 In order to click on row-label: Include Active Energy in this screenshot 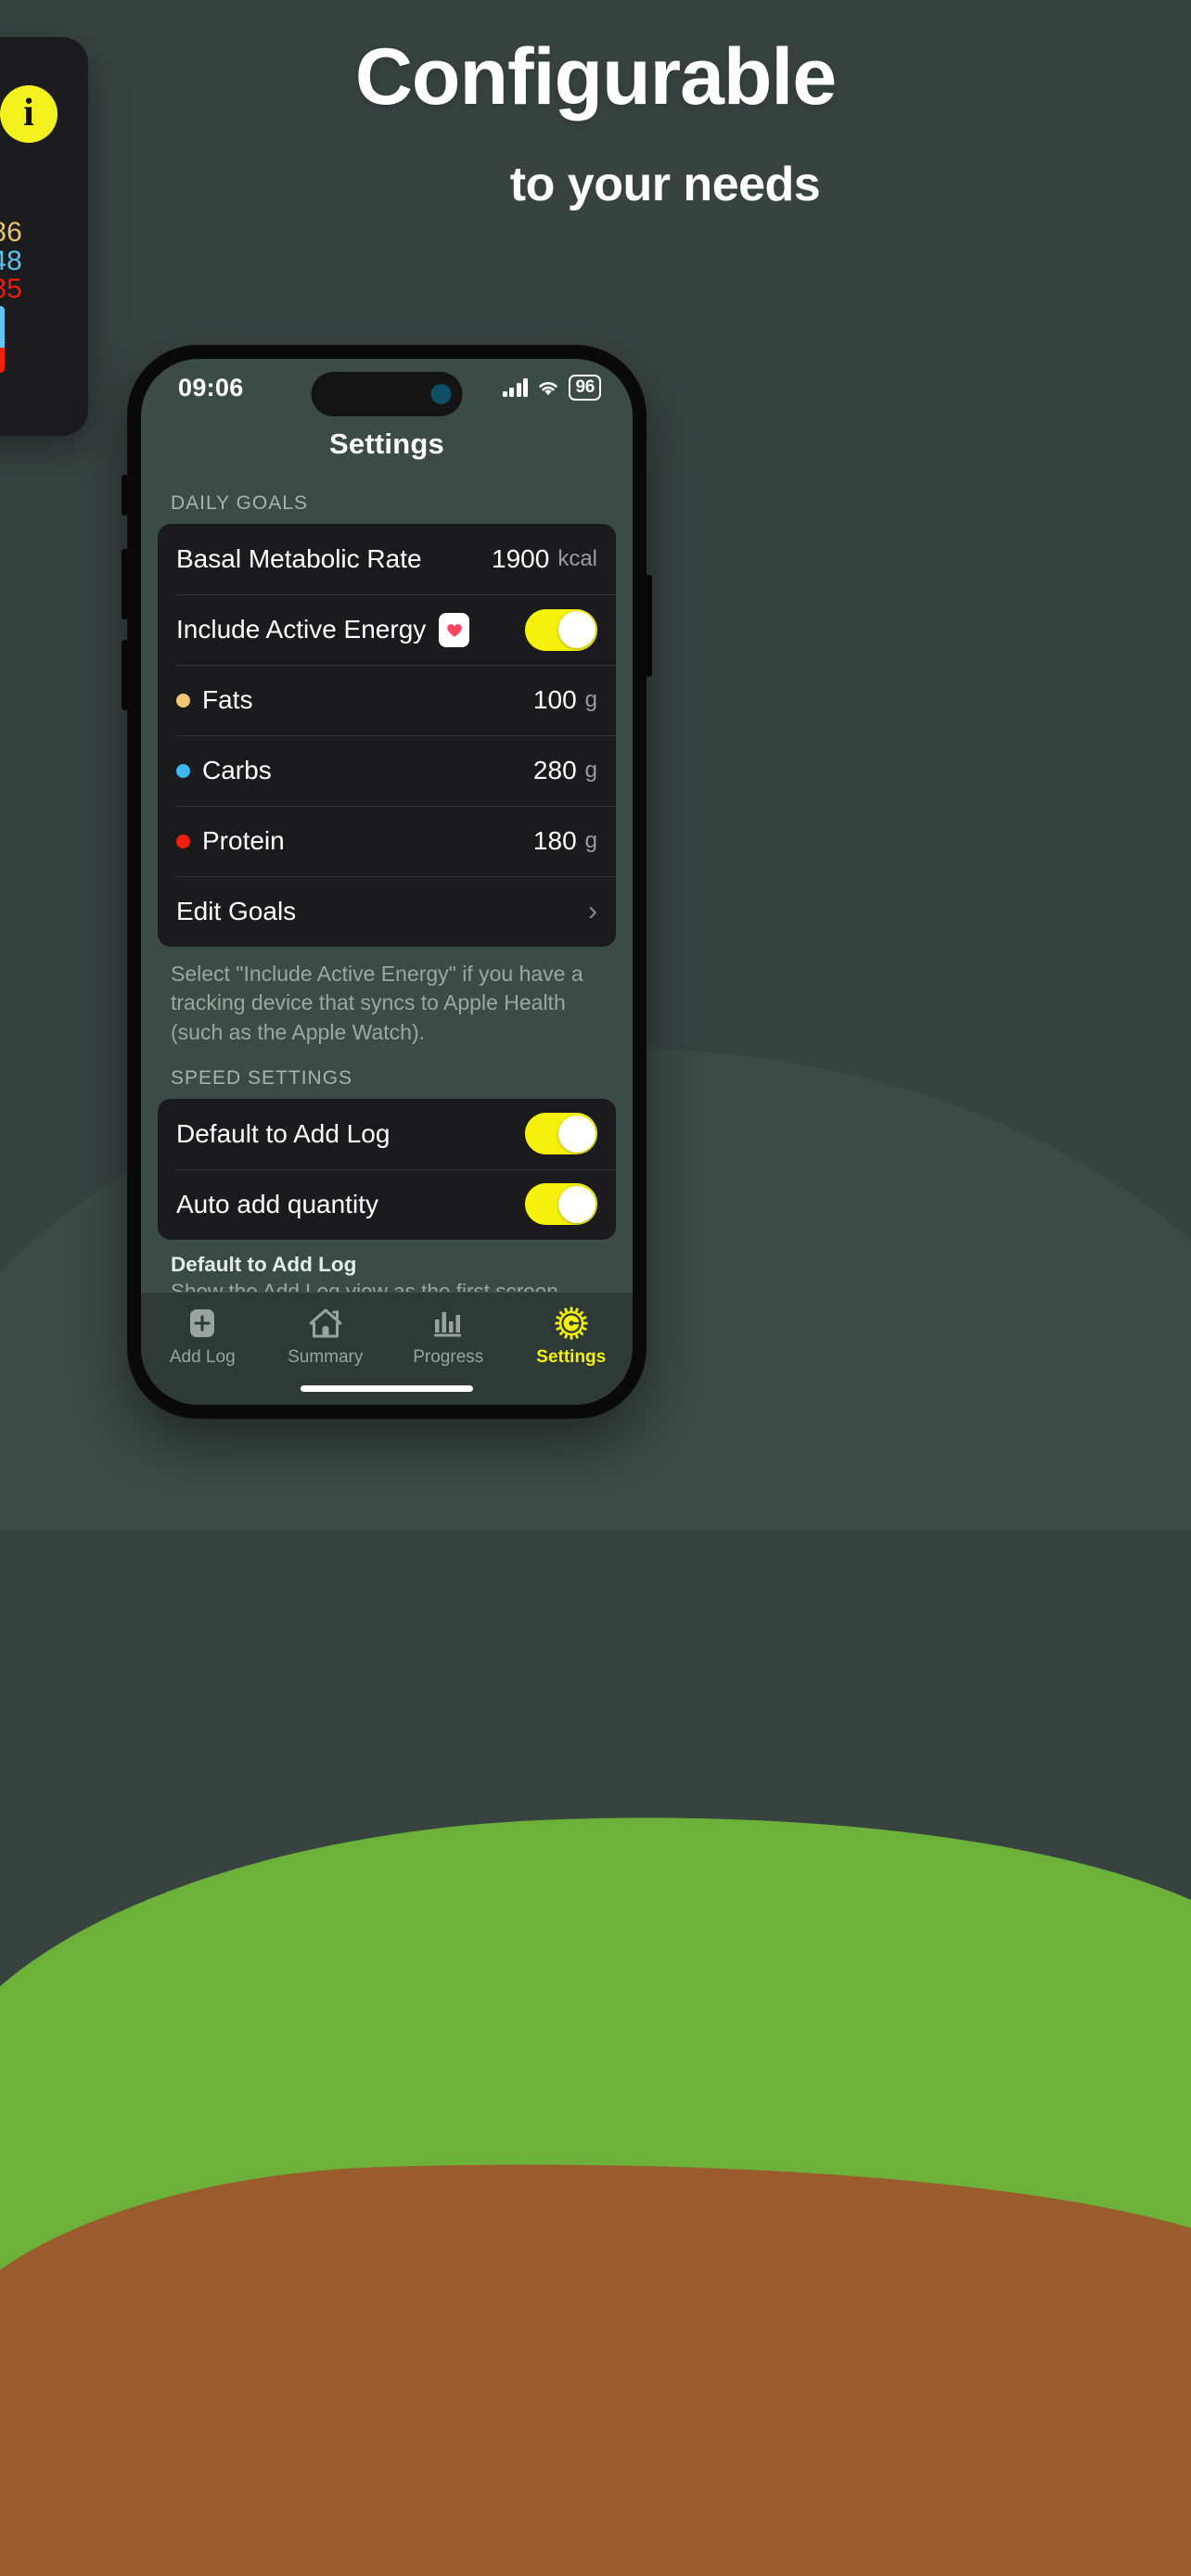, I will do `click(301, 629)`.